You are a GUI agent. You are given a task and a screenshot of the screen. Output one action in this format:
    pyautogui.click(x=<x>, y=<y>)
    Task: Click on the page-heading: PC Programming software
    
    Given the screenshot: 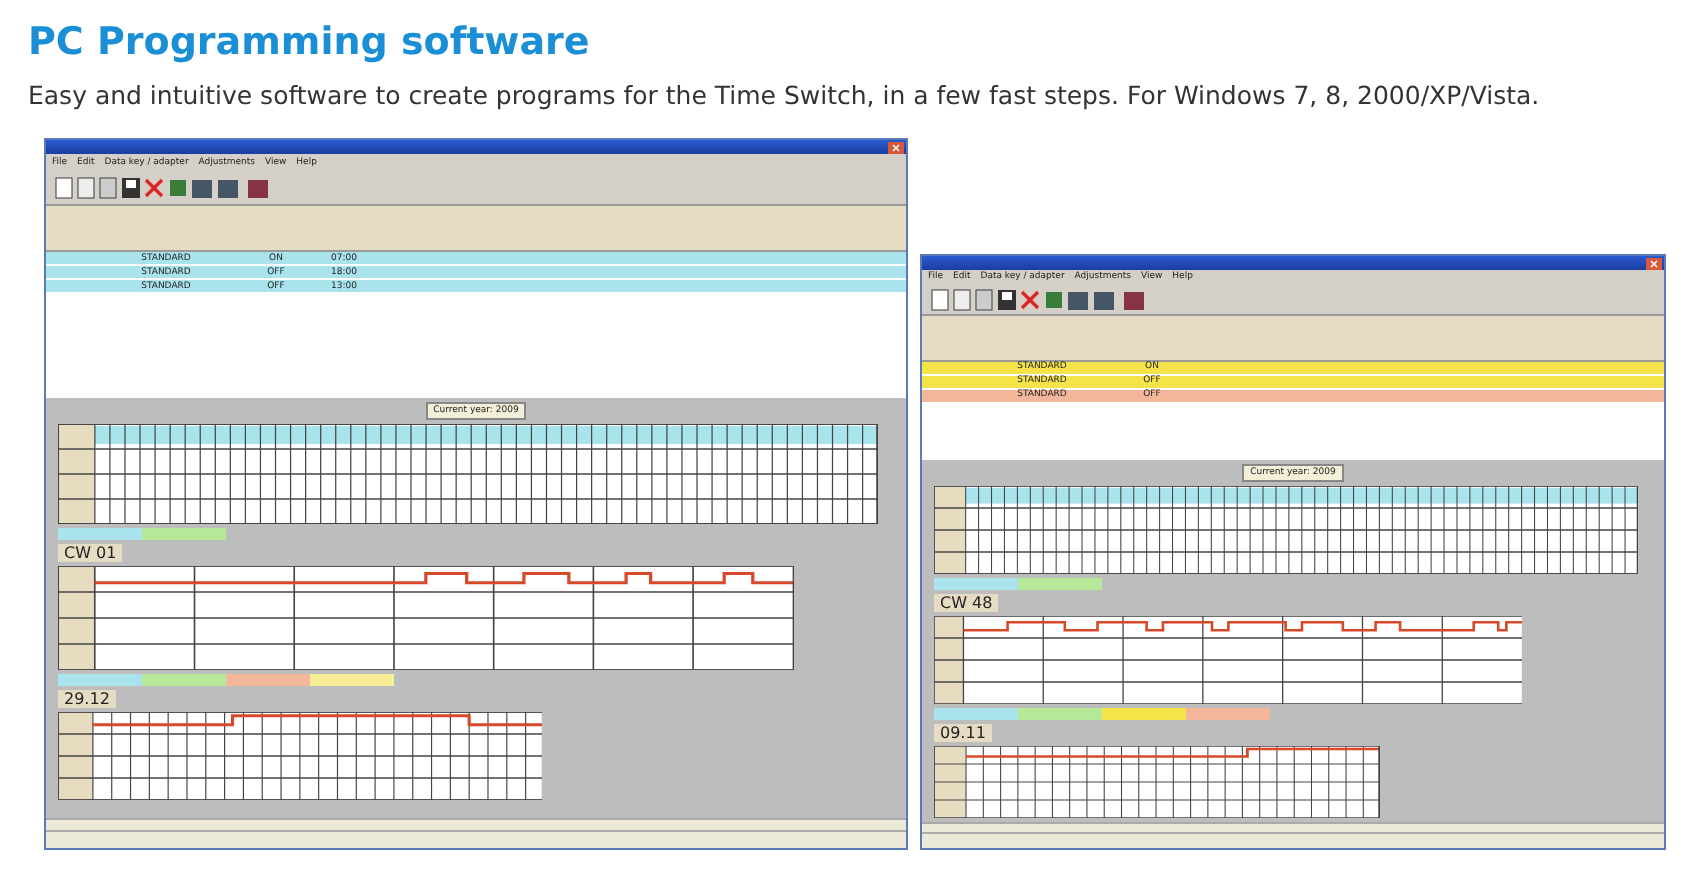 What is the action you would take?
    pyautogui.click(x=310, y=41)
    